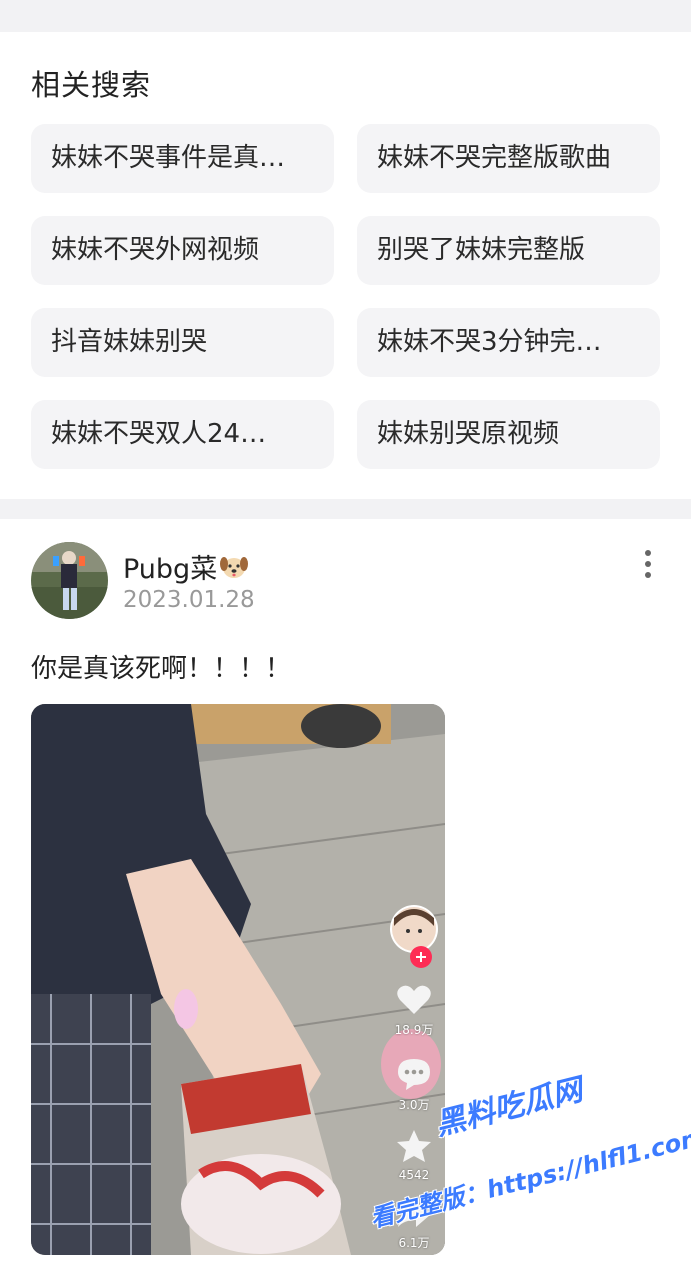 The image size is (691, 1280). Describe the element at coordinates (346, 1275) in the screenshot. I see `bottom-scroll-indicator` at that location.